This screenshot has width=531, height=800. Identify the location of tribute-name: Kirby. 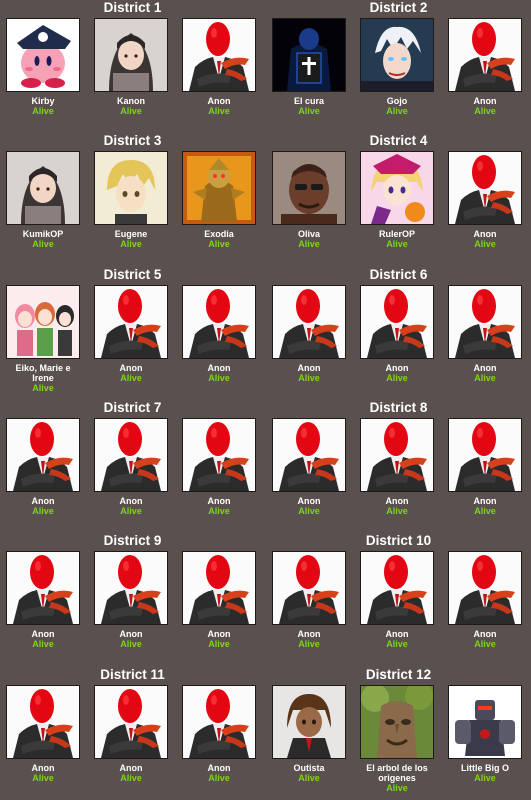
(43, 101).